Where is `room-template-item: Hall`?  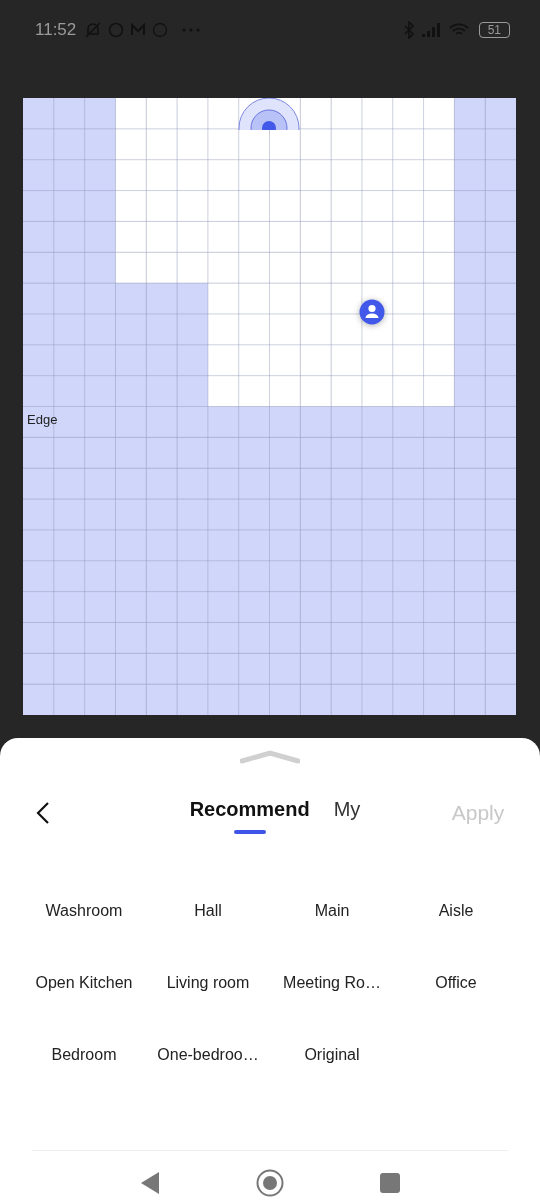 room-template-item: Hall is located at coordinates (208, 911).